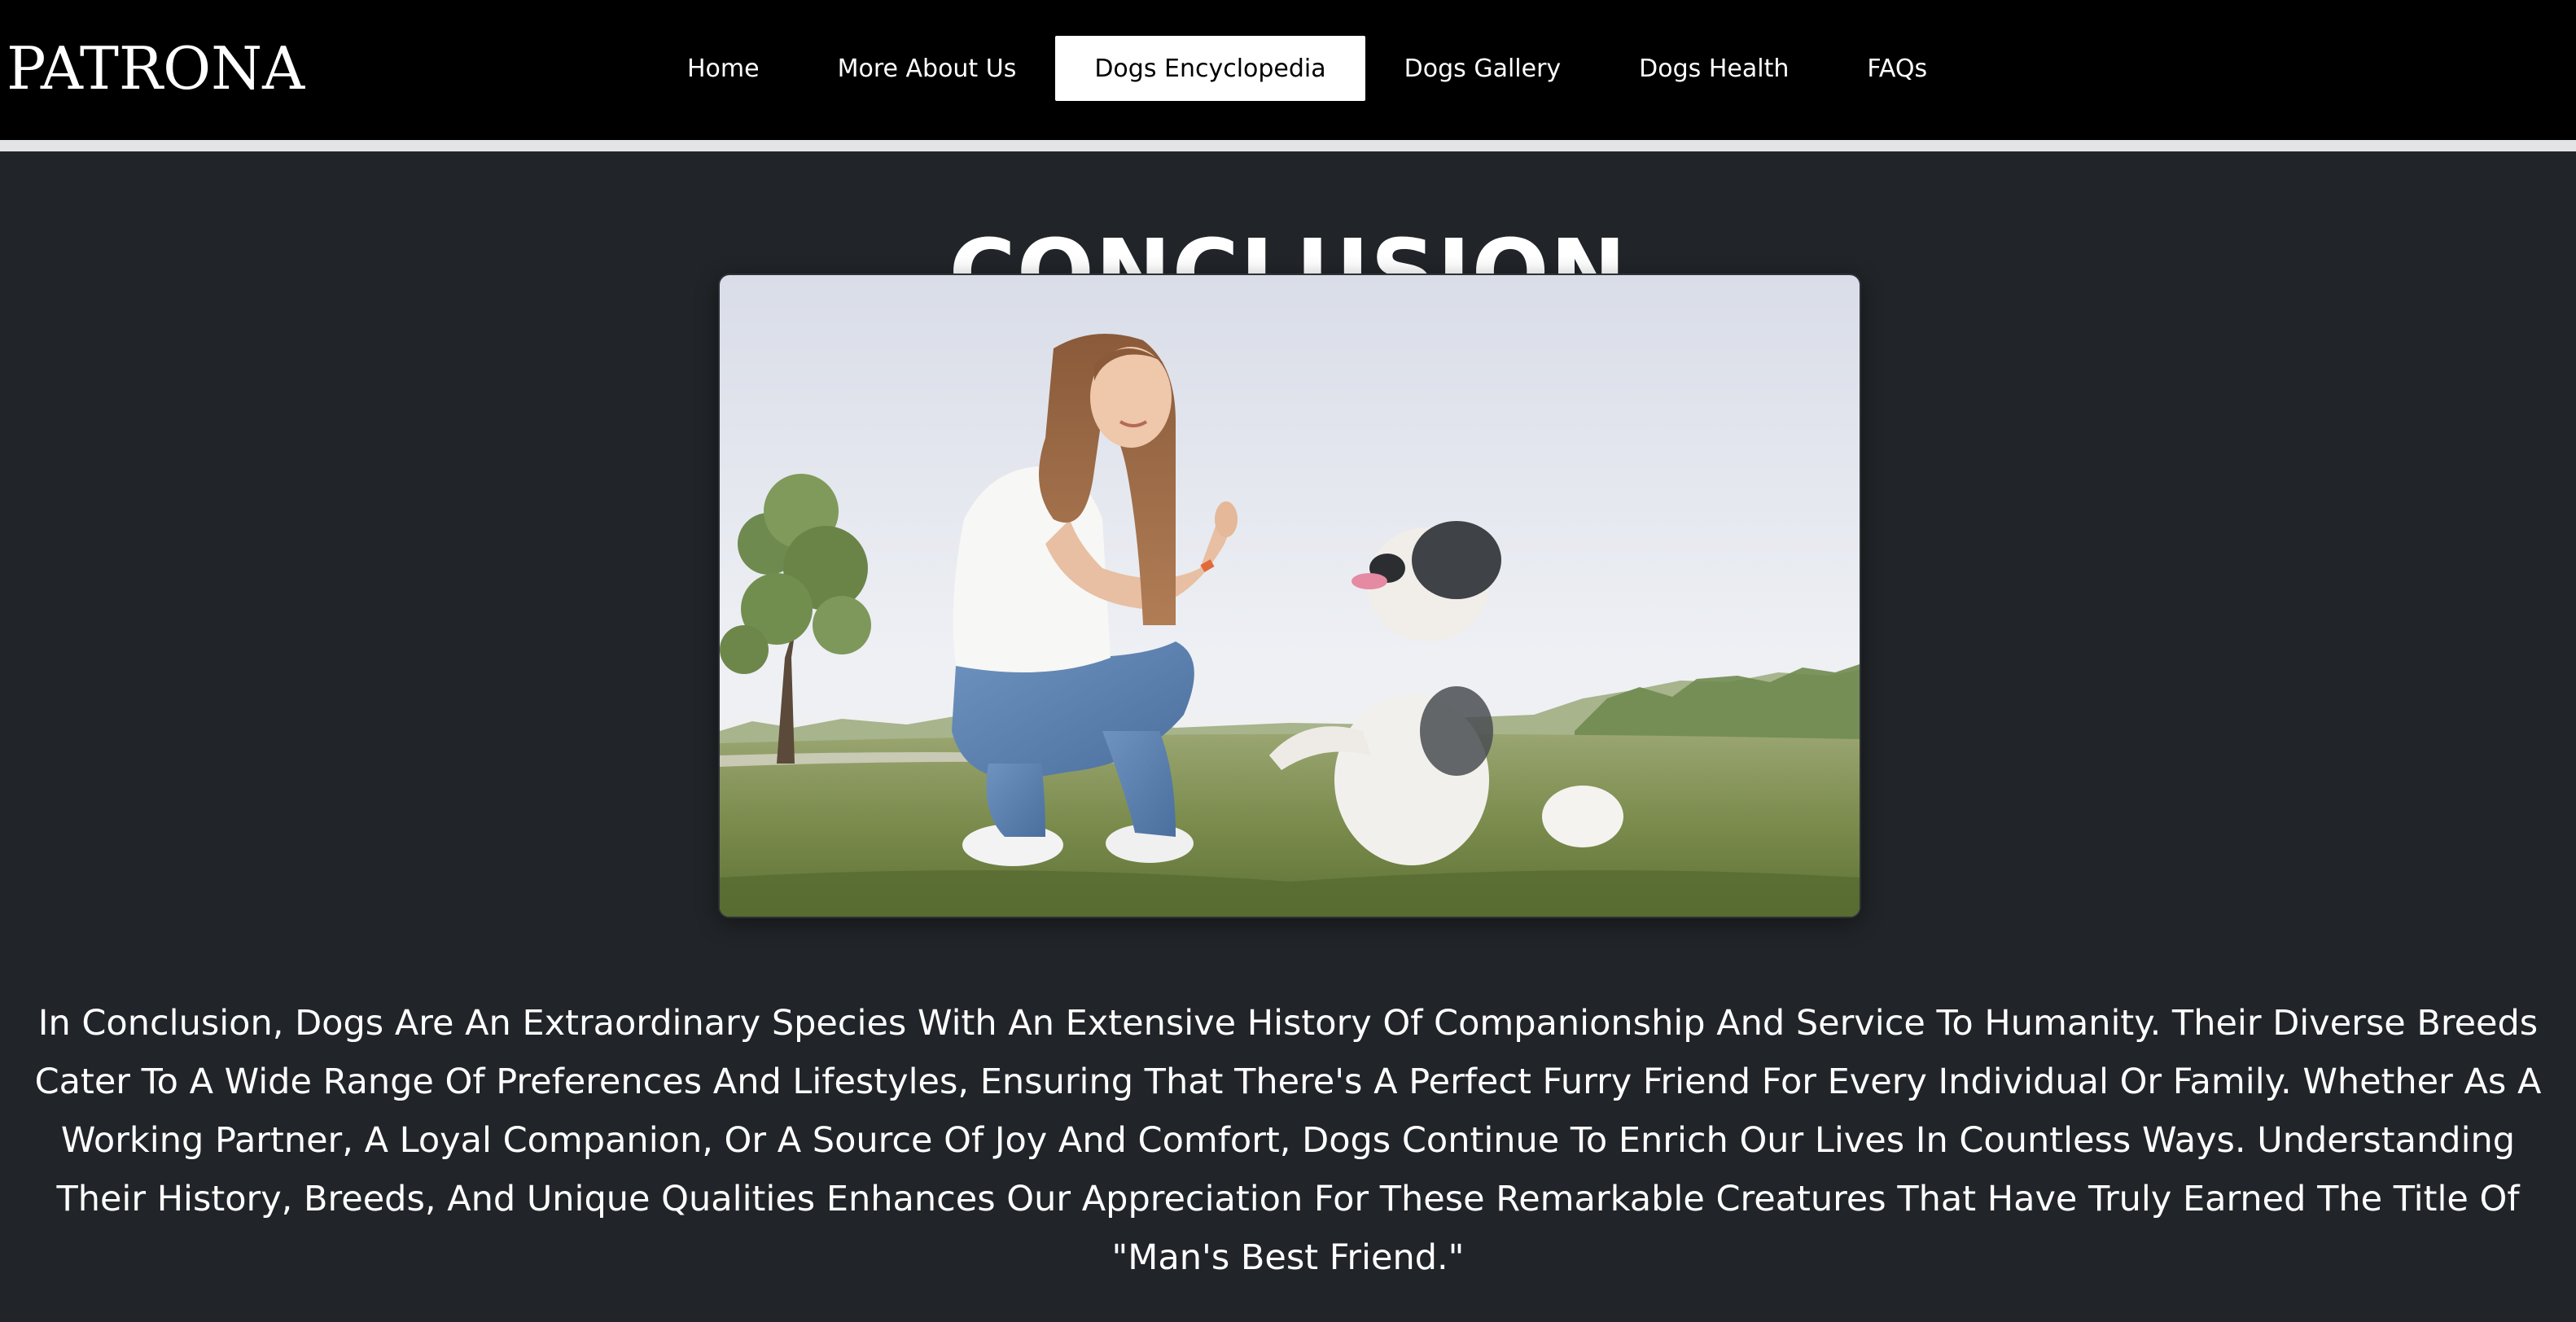 This screenshot has height=1322, width=2576. Describe the element at coordinates (723, 68) in the screenshot. I see `nav-item-home: Home` at that location.